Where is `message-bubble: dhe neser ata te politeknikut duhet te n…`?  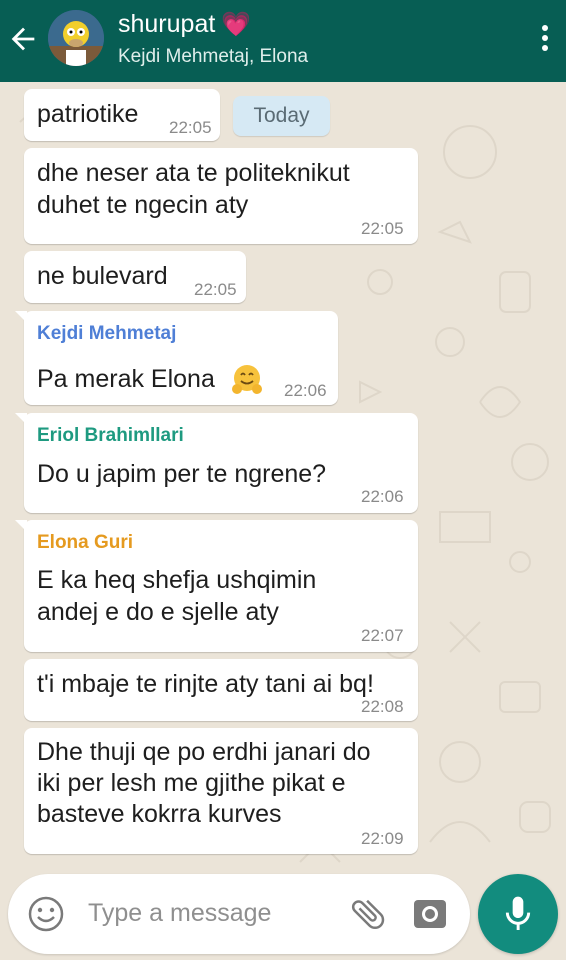
message-bubble: dhe neser ata te politeknikut duhet te n… is located at coordinates (221, 196).